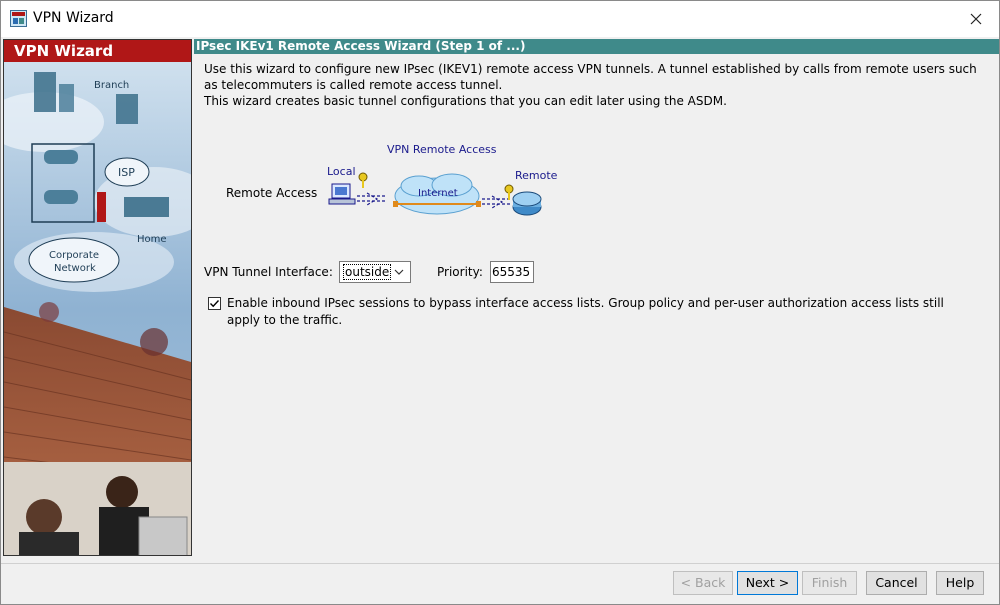 The image size is (1000, 605). Describe the element at coordinates (512, 272) in the screenshot. I see `priority-input: 65535` at that location.